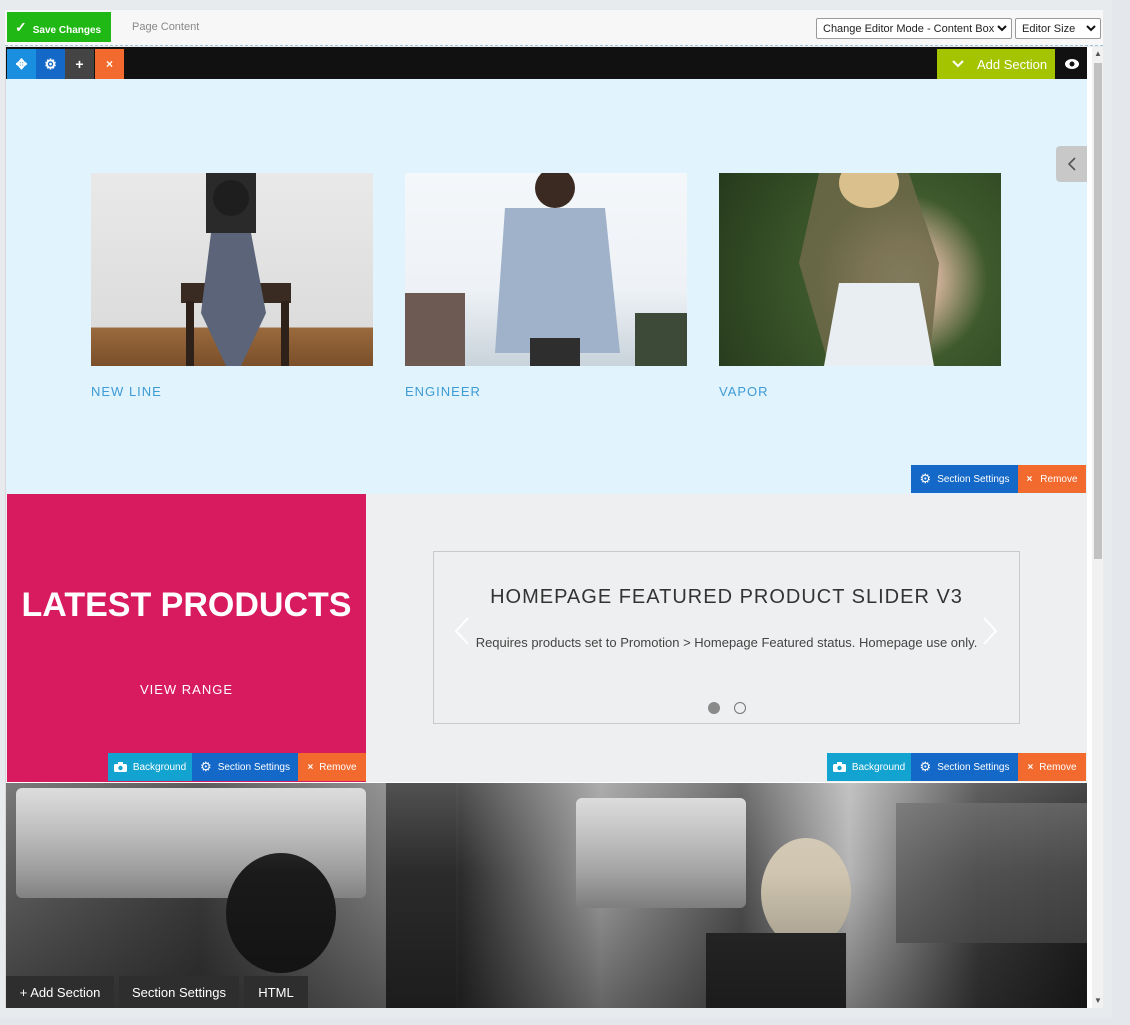 The height and width of the screenshot is (1025, 1130). Describe the element at coordinates (740, 708) in the screenshot. I see `slider-dot` at that location.